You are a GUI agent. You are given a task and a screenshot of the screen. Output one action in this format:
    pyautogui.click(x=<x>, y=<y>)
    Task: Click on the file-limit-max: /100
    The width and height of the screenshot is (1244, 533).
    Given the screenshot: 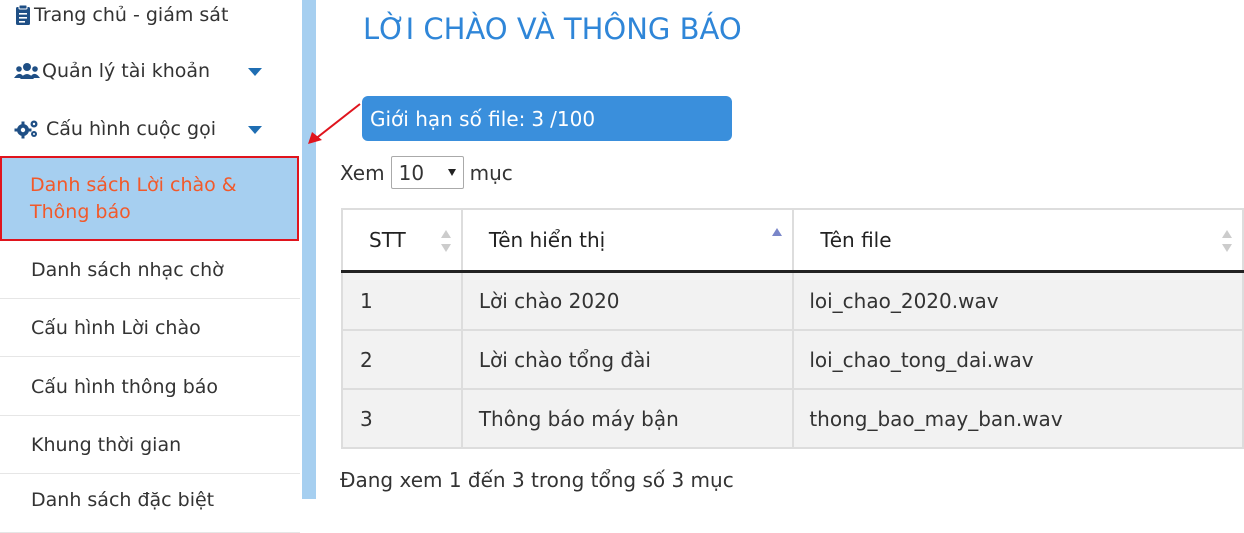 What is the action you would take?
    pyautogui.click(x=573, y=118)
    